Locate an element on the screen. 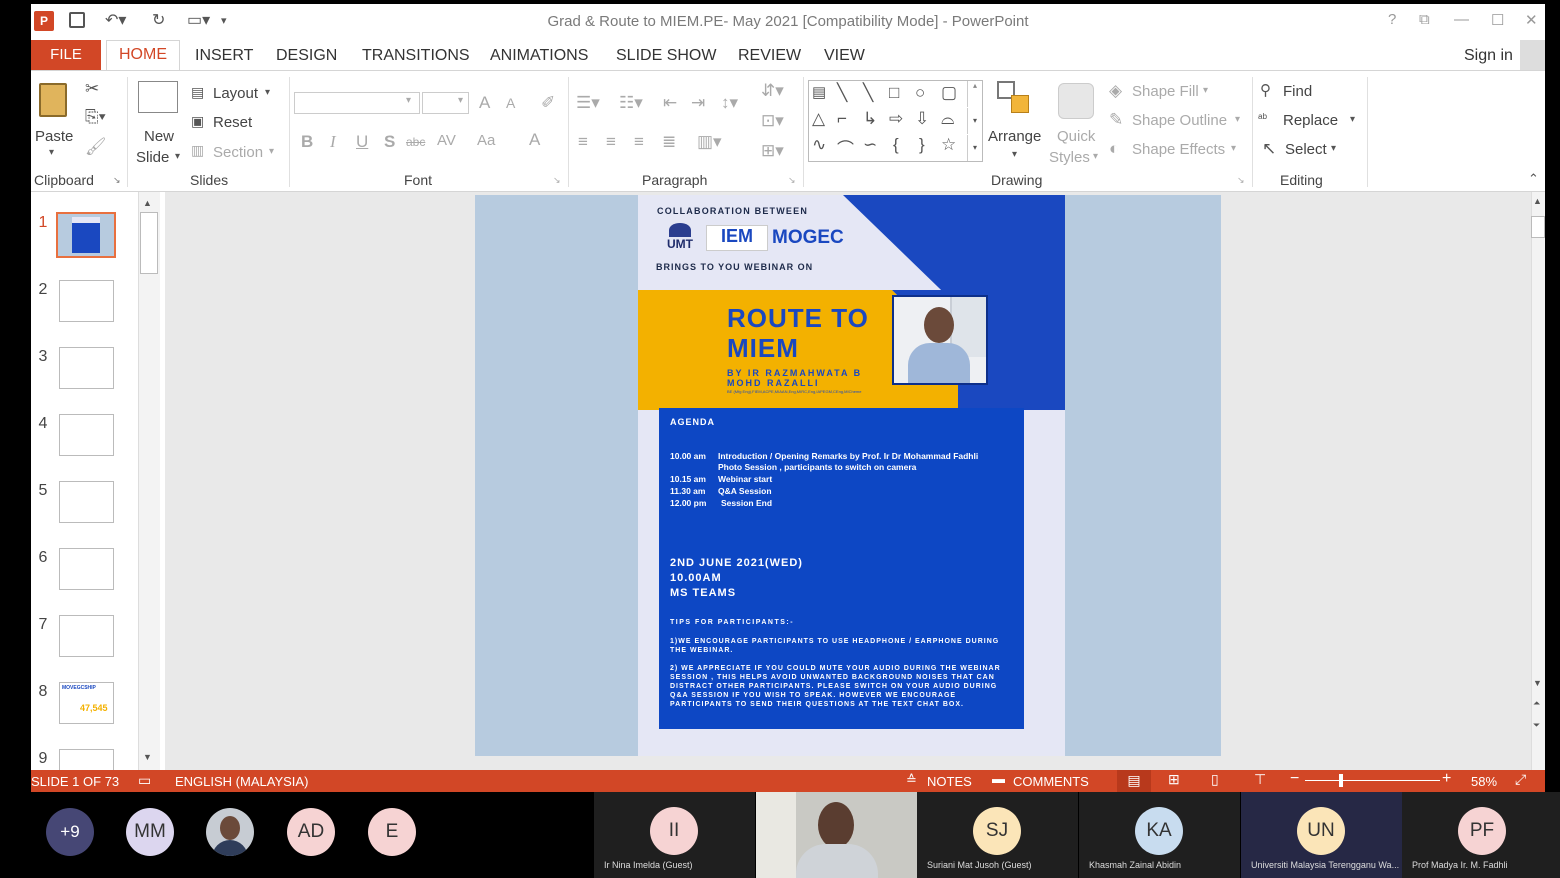  rectangle-shape-icon: □ is located at coordinates (894, 93).